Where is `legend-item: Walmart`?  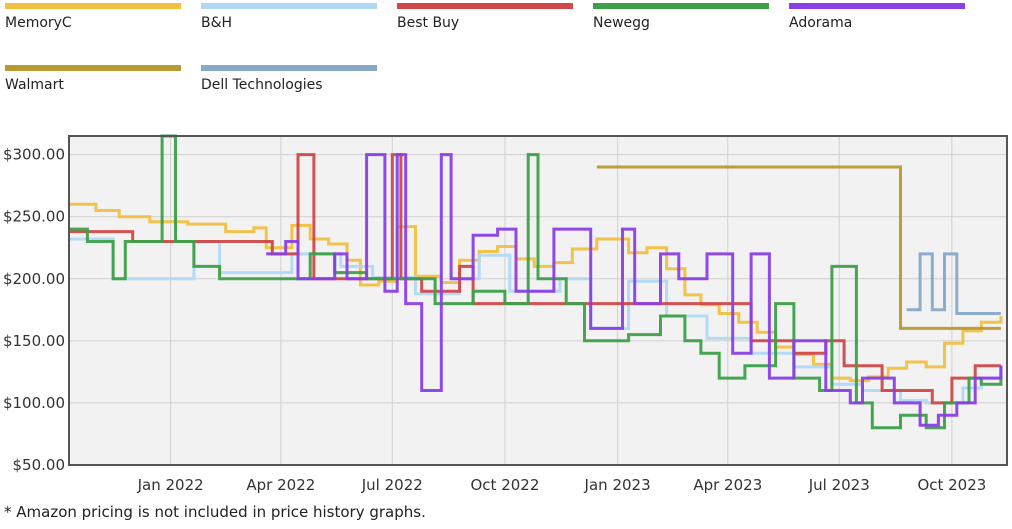 legend-item: Walmart is located at coordinates (95, 79).